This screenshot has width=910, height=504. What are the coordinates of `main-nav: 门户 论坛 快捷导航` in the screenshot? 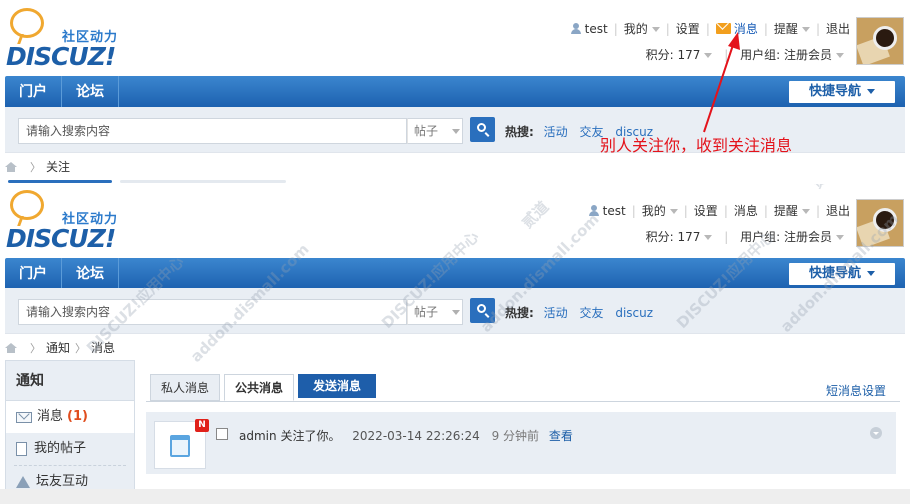 It's located at (455, 92).